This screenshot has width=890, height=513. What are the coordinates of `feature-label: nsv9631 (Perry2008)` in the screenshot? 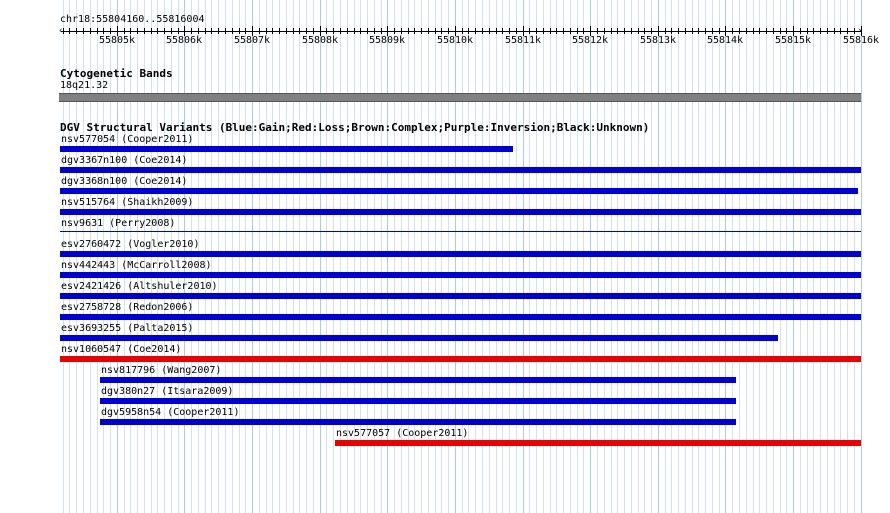 It's located at (118, 223).